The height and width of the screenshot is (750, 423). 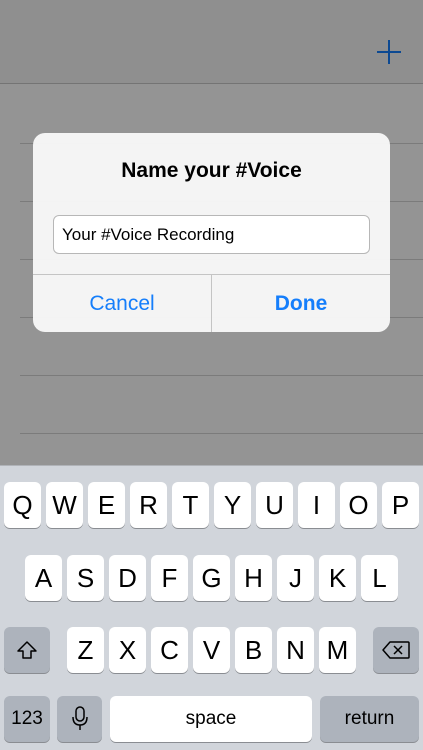 I want to click on return-key: return, so click(x=369, y=719).